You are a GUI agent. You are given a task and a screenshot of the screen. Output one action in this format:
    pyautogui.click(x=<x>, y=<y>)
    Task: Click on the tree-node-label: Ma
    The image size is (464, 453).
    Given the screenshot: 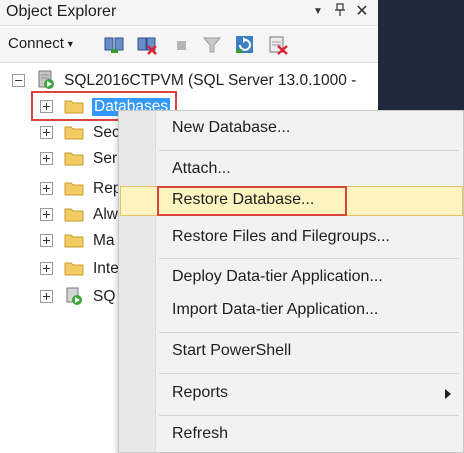 What is the action you would take?
    pyautogui.click(x=104, y=240)
    